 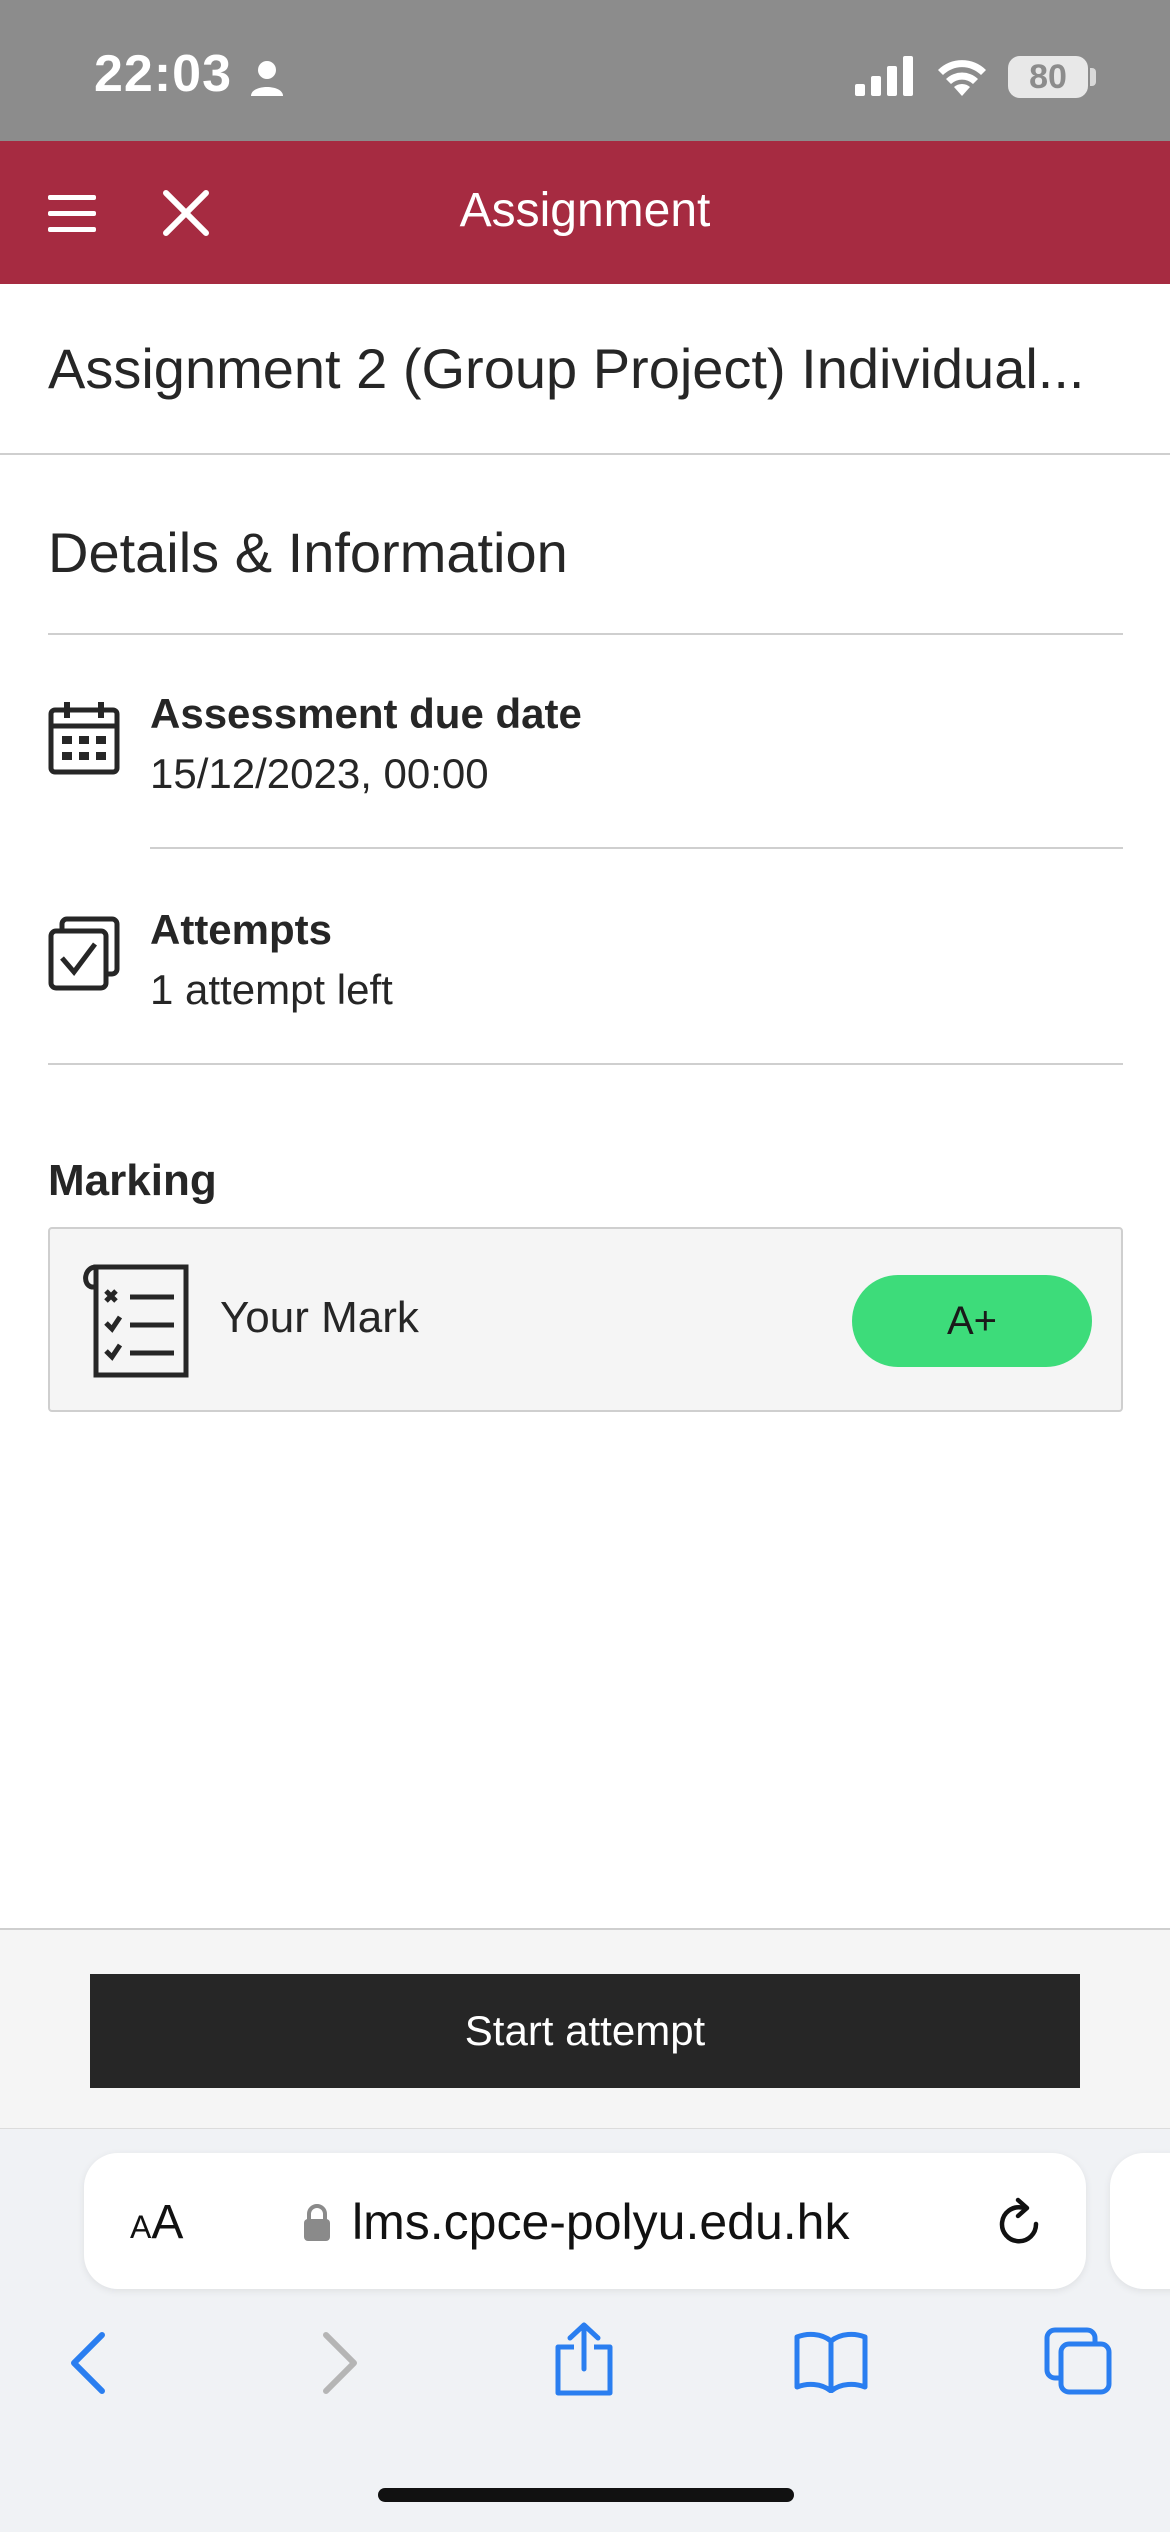 I want to click on aa-small-text: A, so click(x=141, y=2227).